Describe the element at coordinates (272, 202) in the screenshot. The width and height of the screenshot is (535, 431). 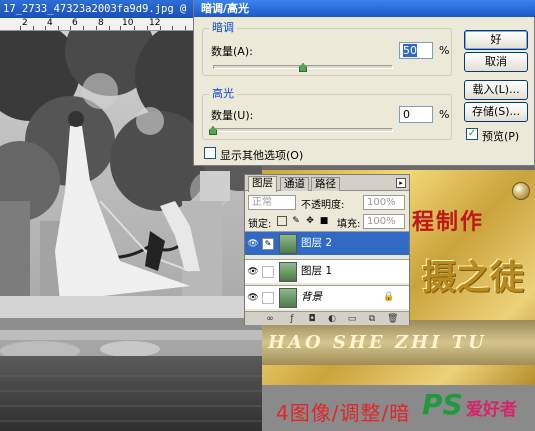
I see `blend-mode-select: 正常` at that location.